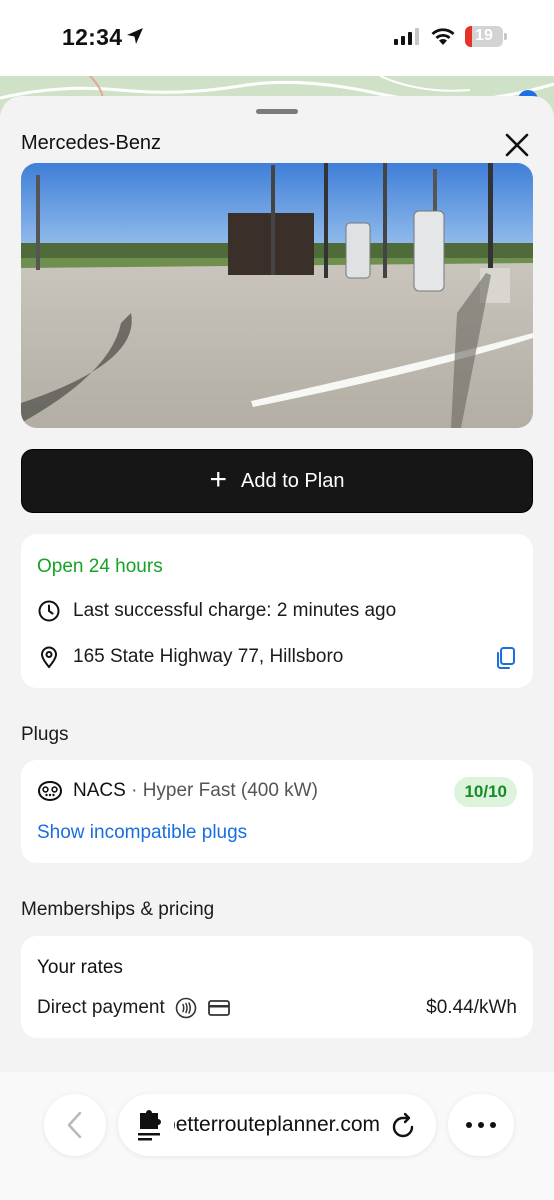 Image resolution: width=554 pixels, height=1200 pixels. What do you see at coordinates (100, 566) in the screenshot?
I see `opening-hours: Open 24 hours` at bounding box center [100, 566].